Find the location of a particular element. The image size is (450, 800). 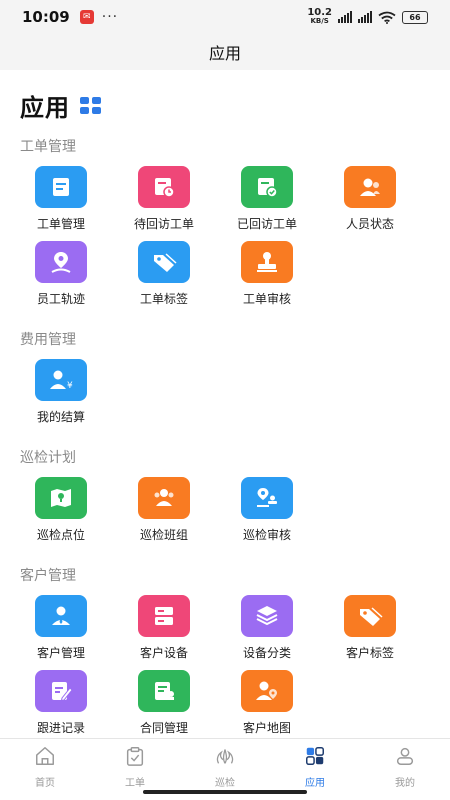

app-label: 工单标签 is located at coordinates (163, 299).